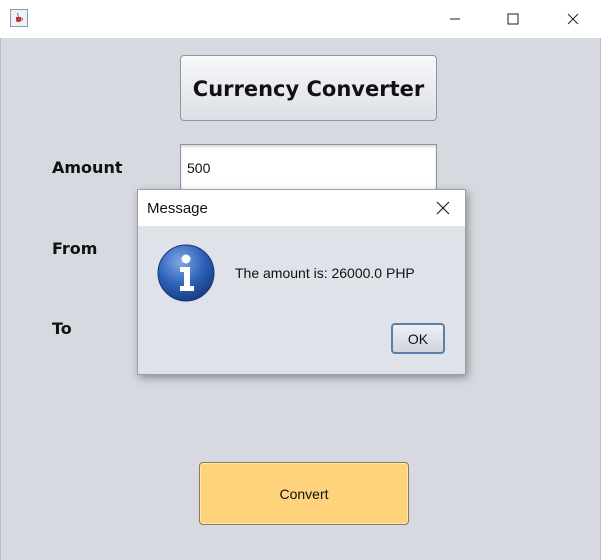 This screenshot has width=601, height=560. What do you see at coordinates (87, 167) in the screenshot?
I see `amount-label: Amount` at bounding box center [87, 167].